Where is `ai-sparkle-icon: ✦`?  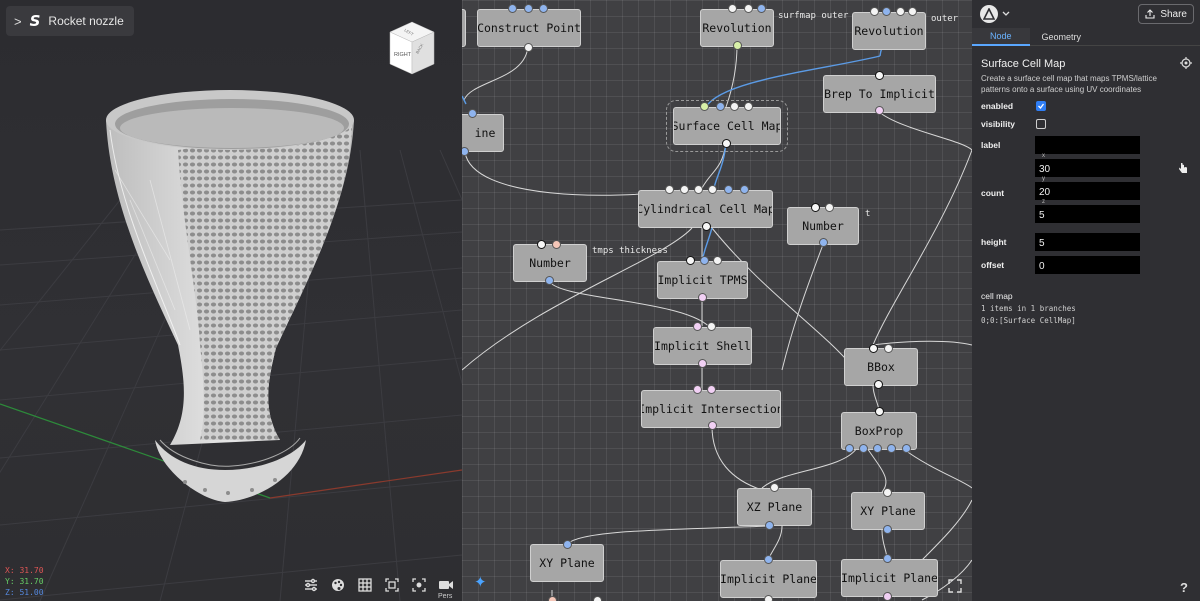
ai-sparkle-icon: ✦ is located at coordinates (480, 582).